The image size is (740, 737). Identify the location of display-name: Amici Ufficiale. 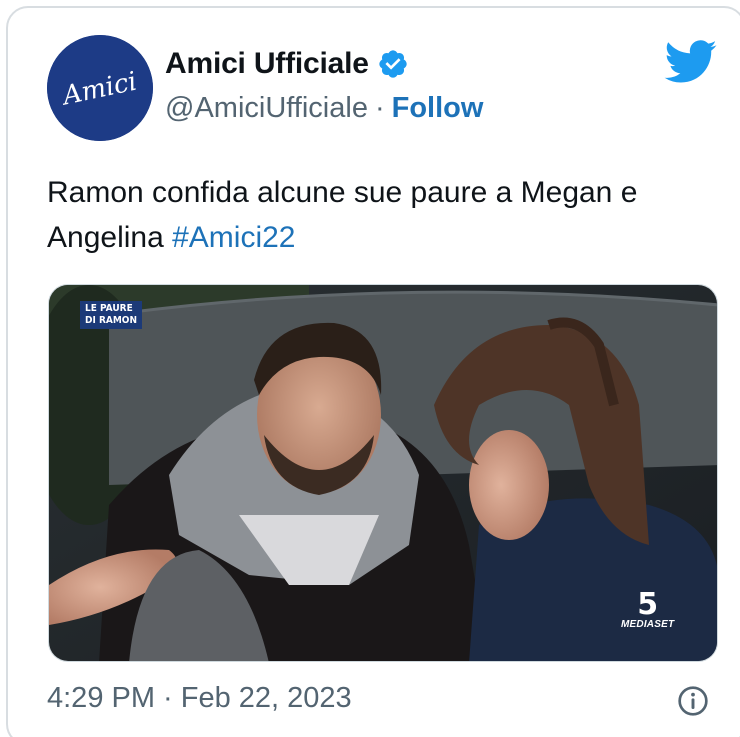
(267, 64).